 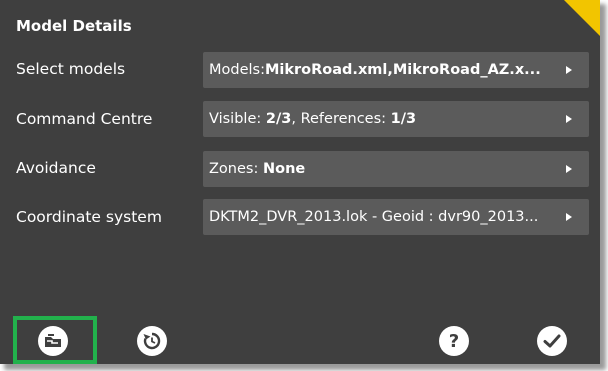 What do you see at coordinates (284, 169) in the screenshot?
I see `value-bold: None` at bounding box center [284, 169].